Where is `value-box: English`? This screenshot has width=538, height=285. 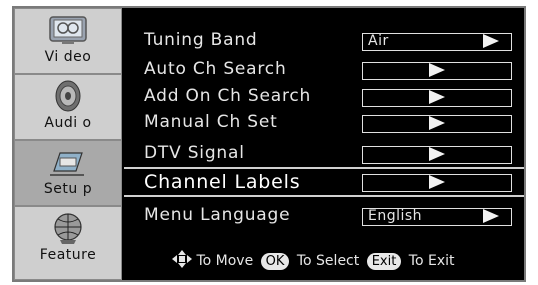
value-box: English is located at coordinates (437, 217).